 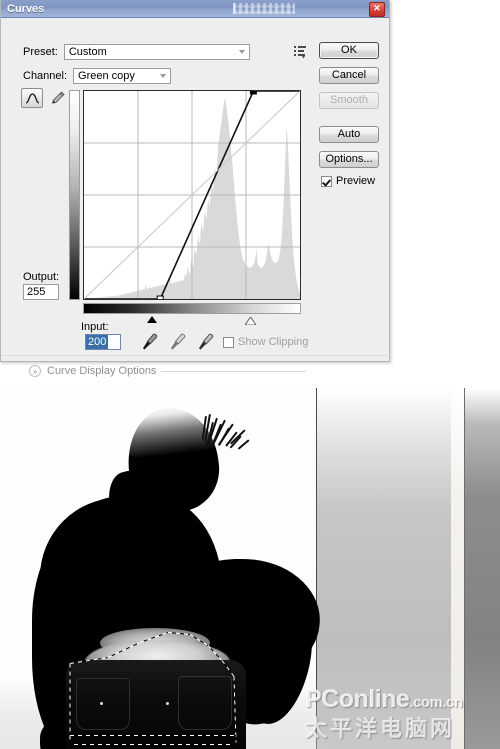 What do you see at coordinates (326, 181) in the screenshot?
I see `preview-checkbox` at bounding box center [326, 181].